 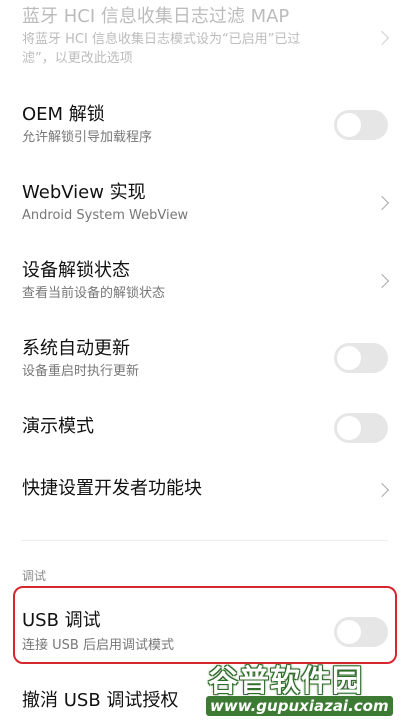 What do you see at coordinates (202, 629) in the screenshot?
I see `usb-debugging-item: USB 调试 连接 USB 后启用调试模式` at bounding box center [202, 629].